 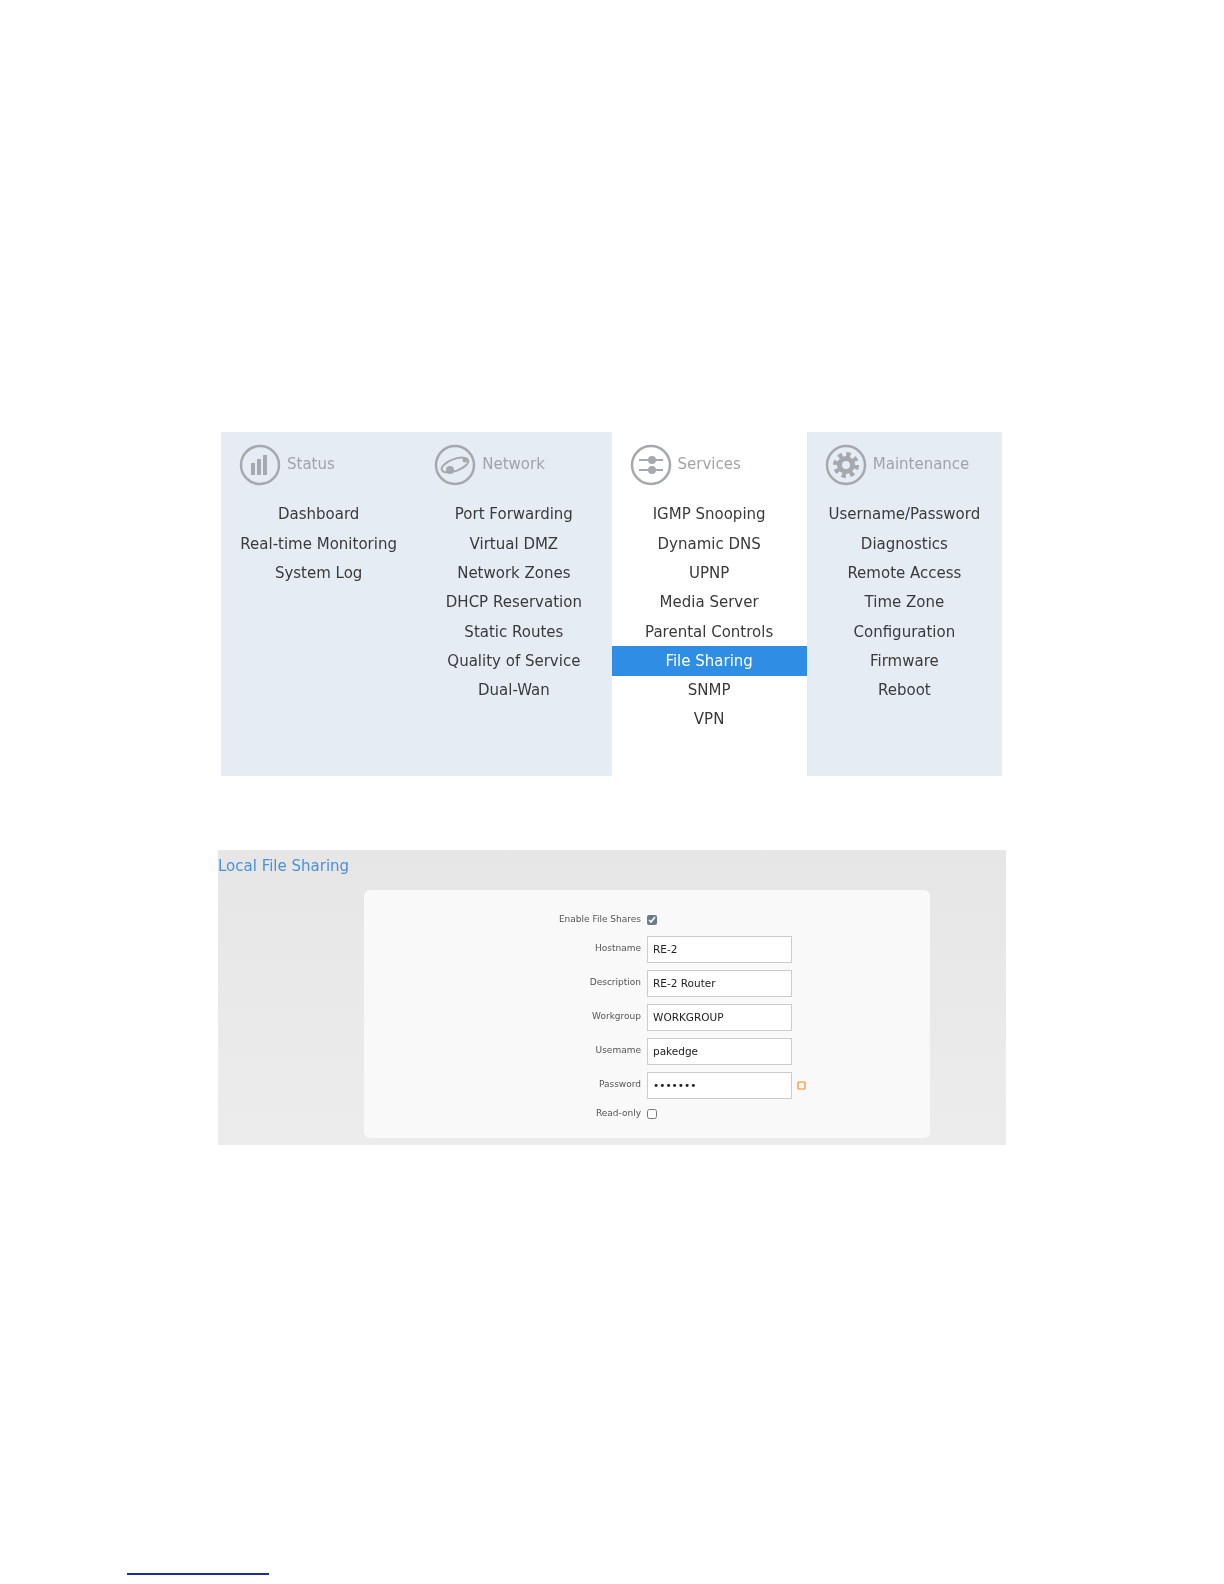 What do you see at coordinates (709, 602) in the screenshot?
I see `menu-item: Media Server` at bounding box center [709, 602].